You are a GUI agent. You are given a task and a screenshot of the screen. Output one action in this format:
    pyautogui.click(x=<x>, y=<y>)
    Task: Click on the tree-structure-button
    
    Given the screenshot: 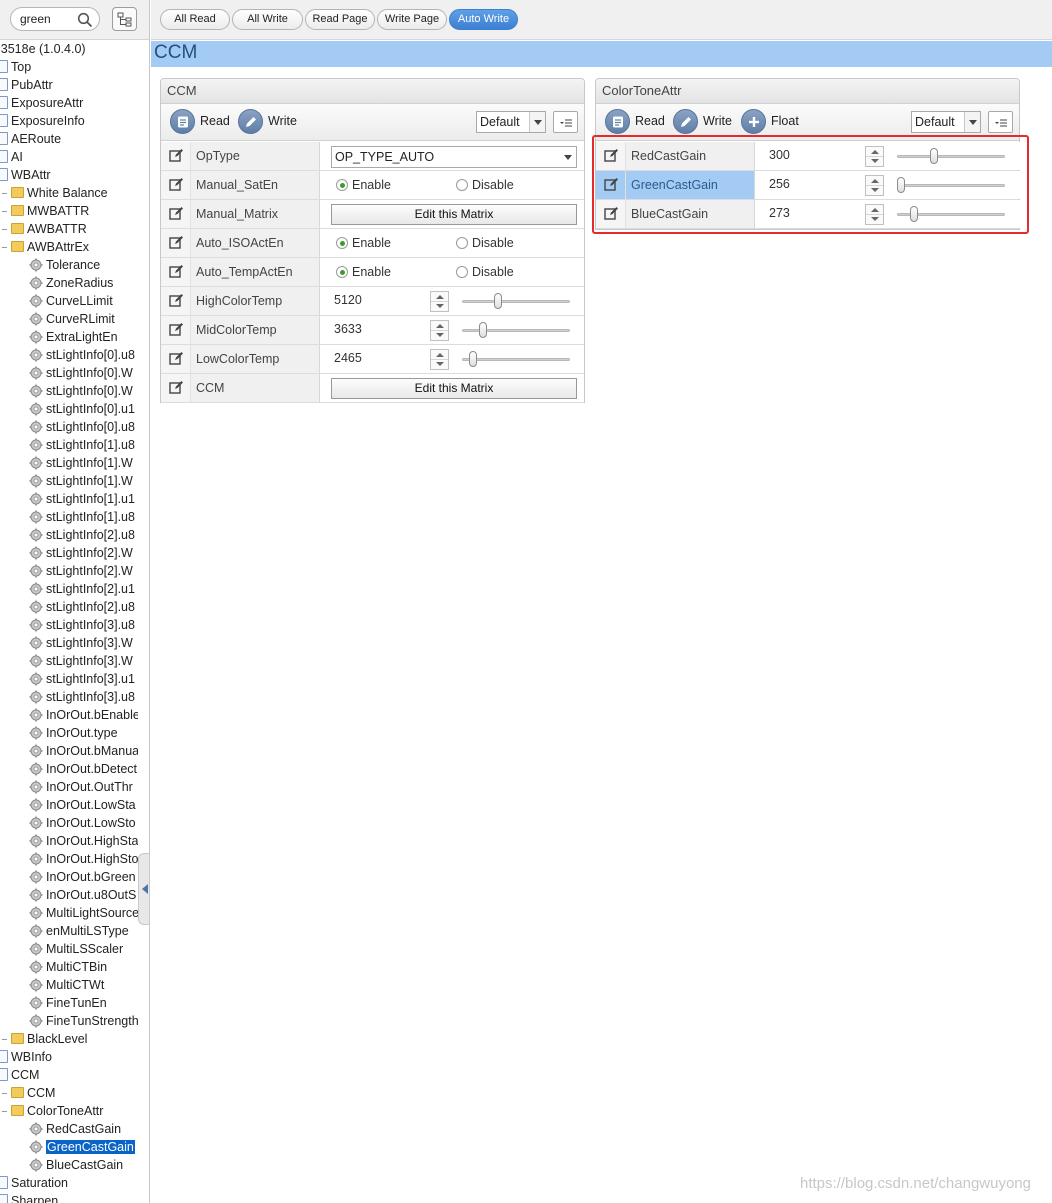 What is the action you would take?
    pyautogui.click(x=124, y=19)
    